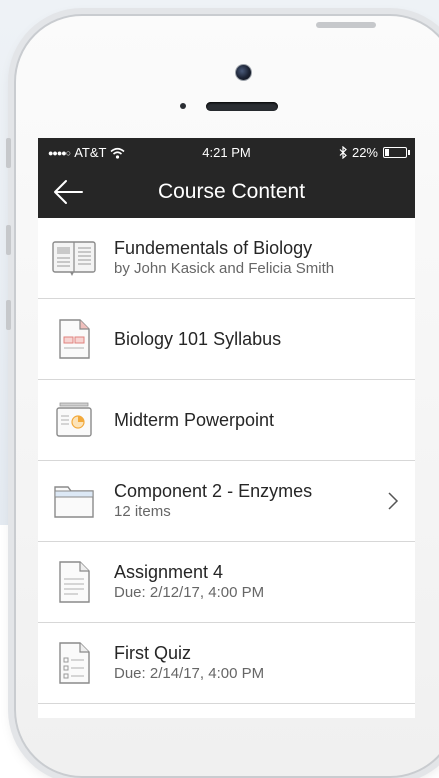 The image size is (439, 778). I want to click on list-item-powerpoint: Midterm Powerpoint, so click(226, 420).